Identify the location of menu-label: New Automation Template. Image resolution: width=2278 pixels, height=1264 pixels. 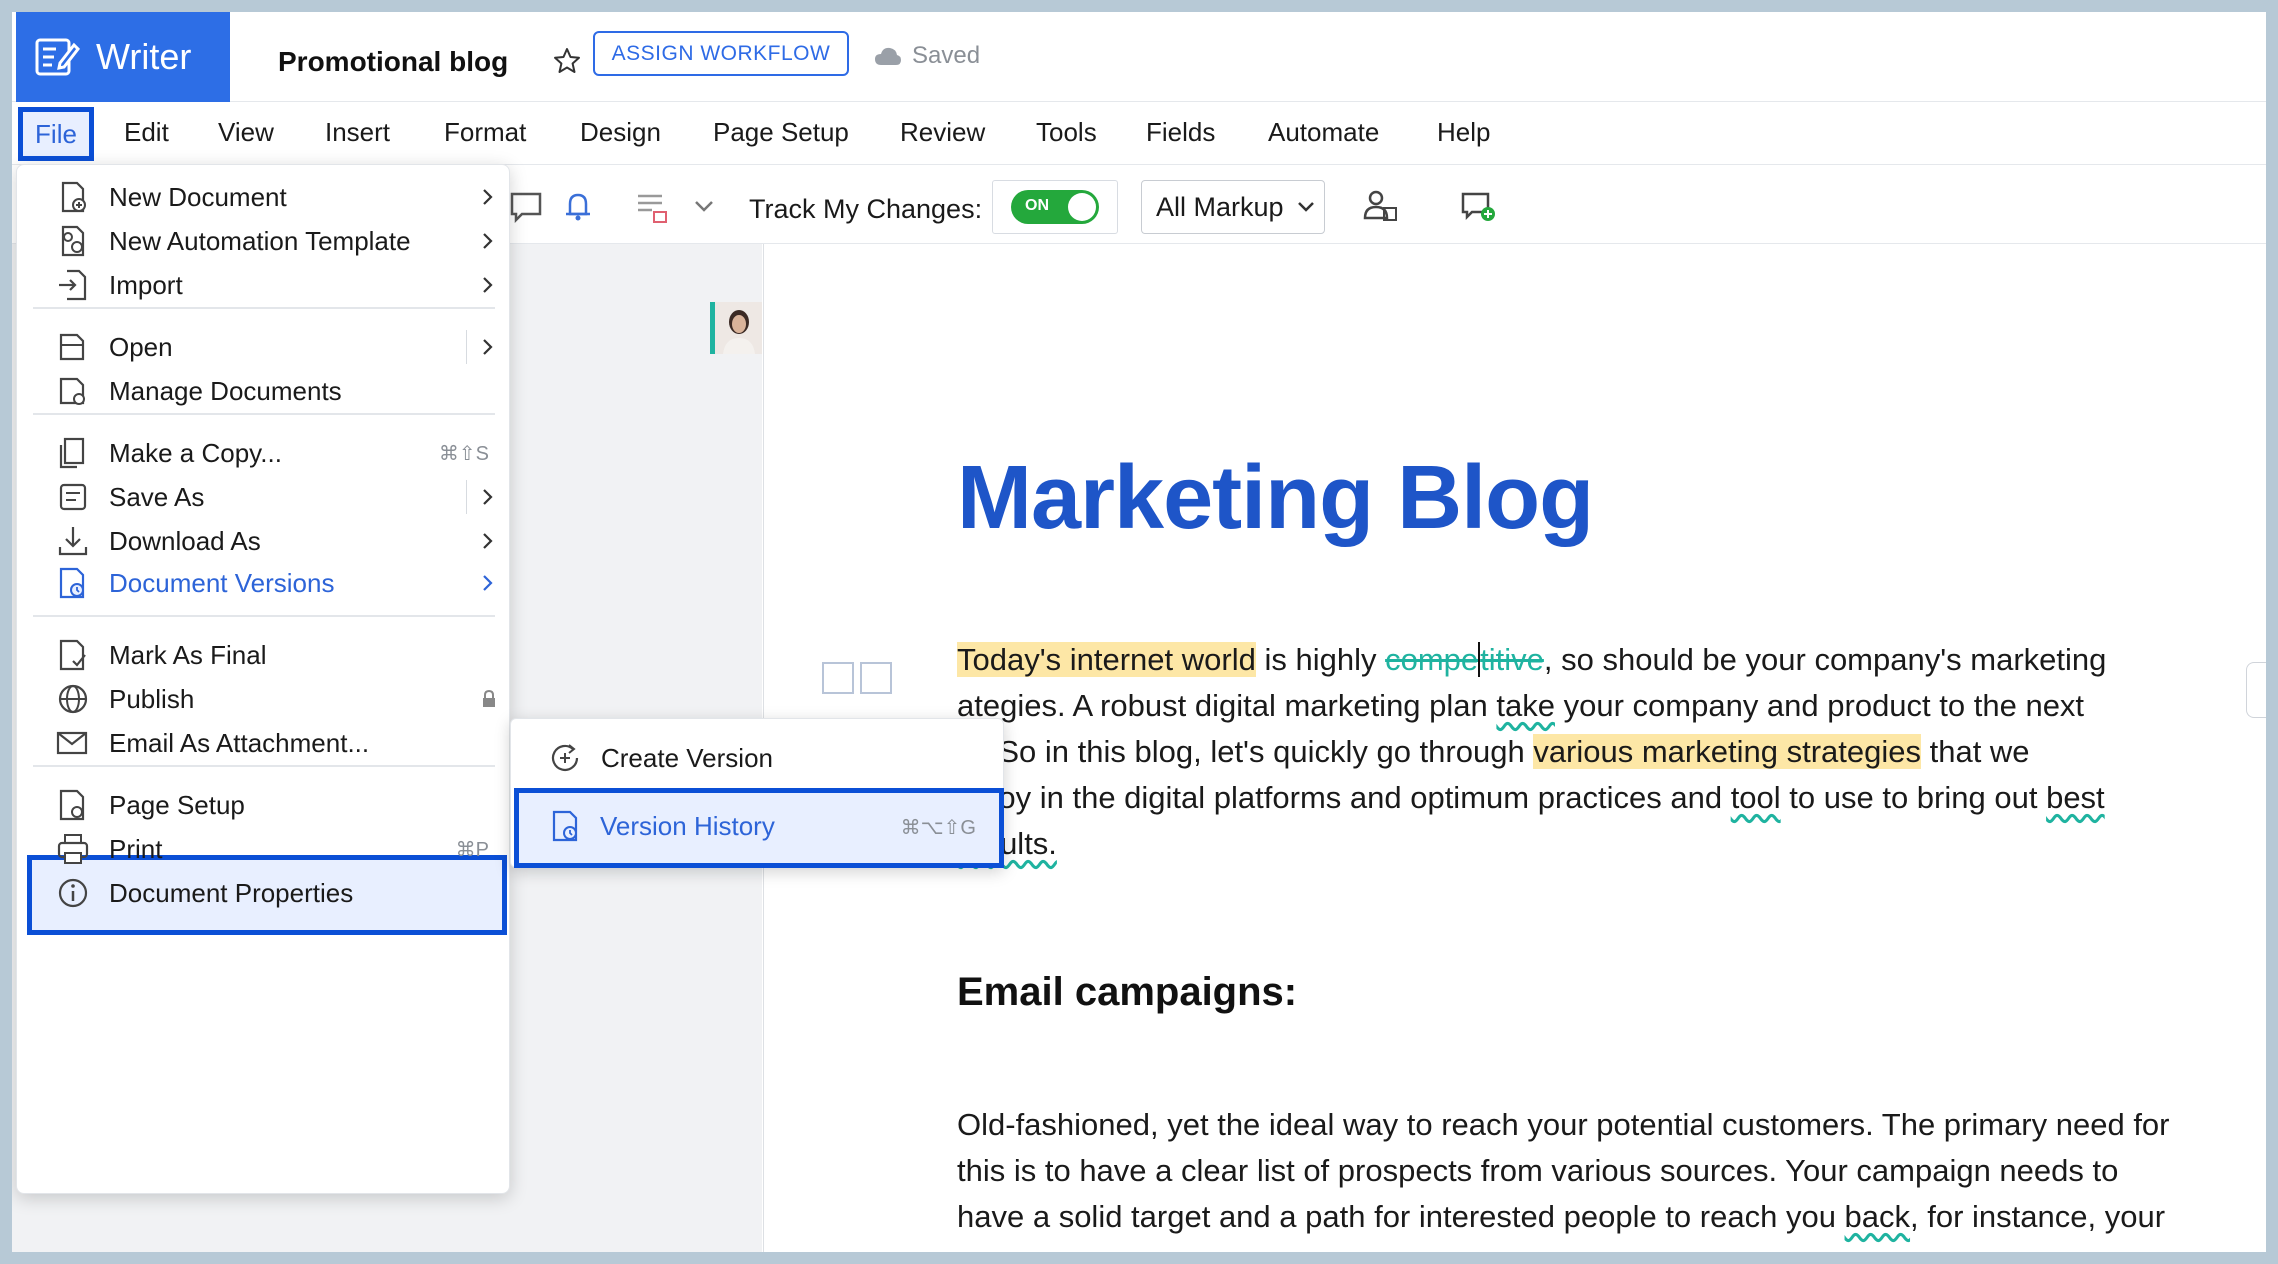
(260, 240).